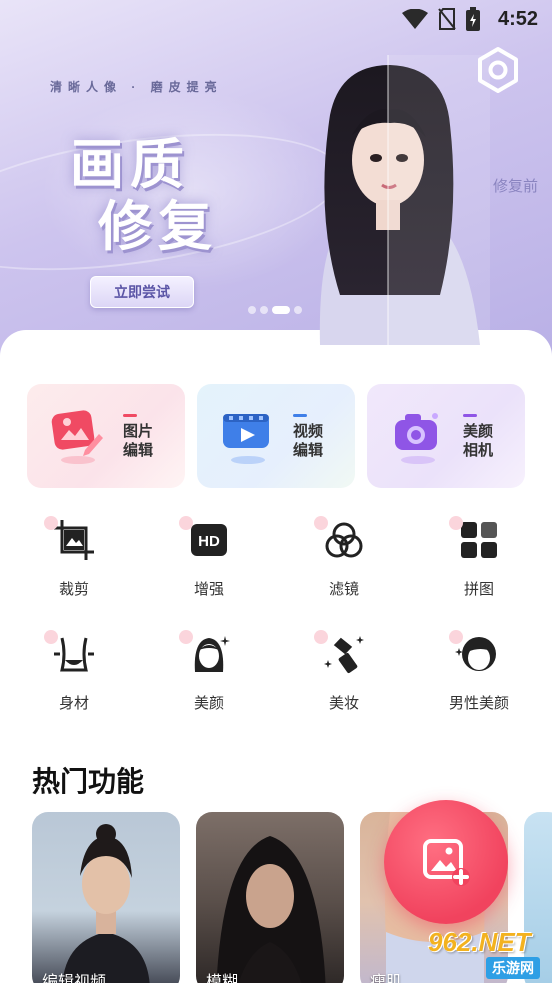 The height and width of the screenshot is (983, 552). What do you see at coordinates (209, 671) in the screenshot?
I see `tool-beauty: 美颜` at bounding box center [209, 671].